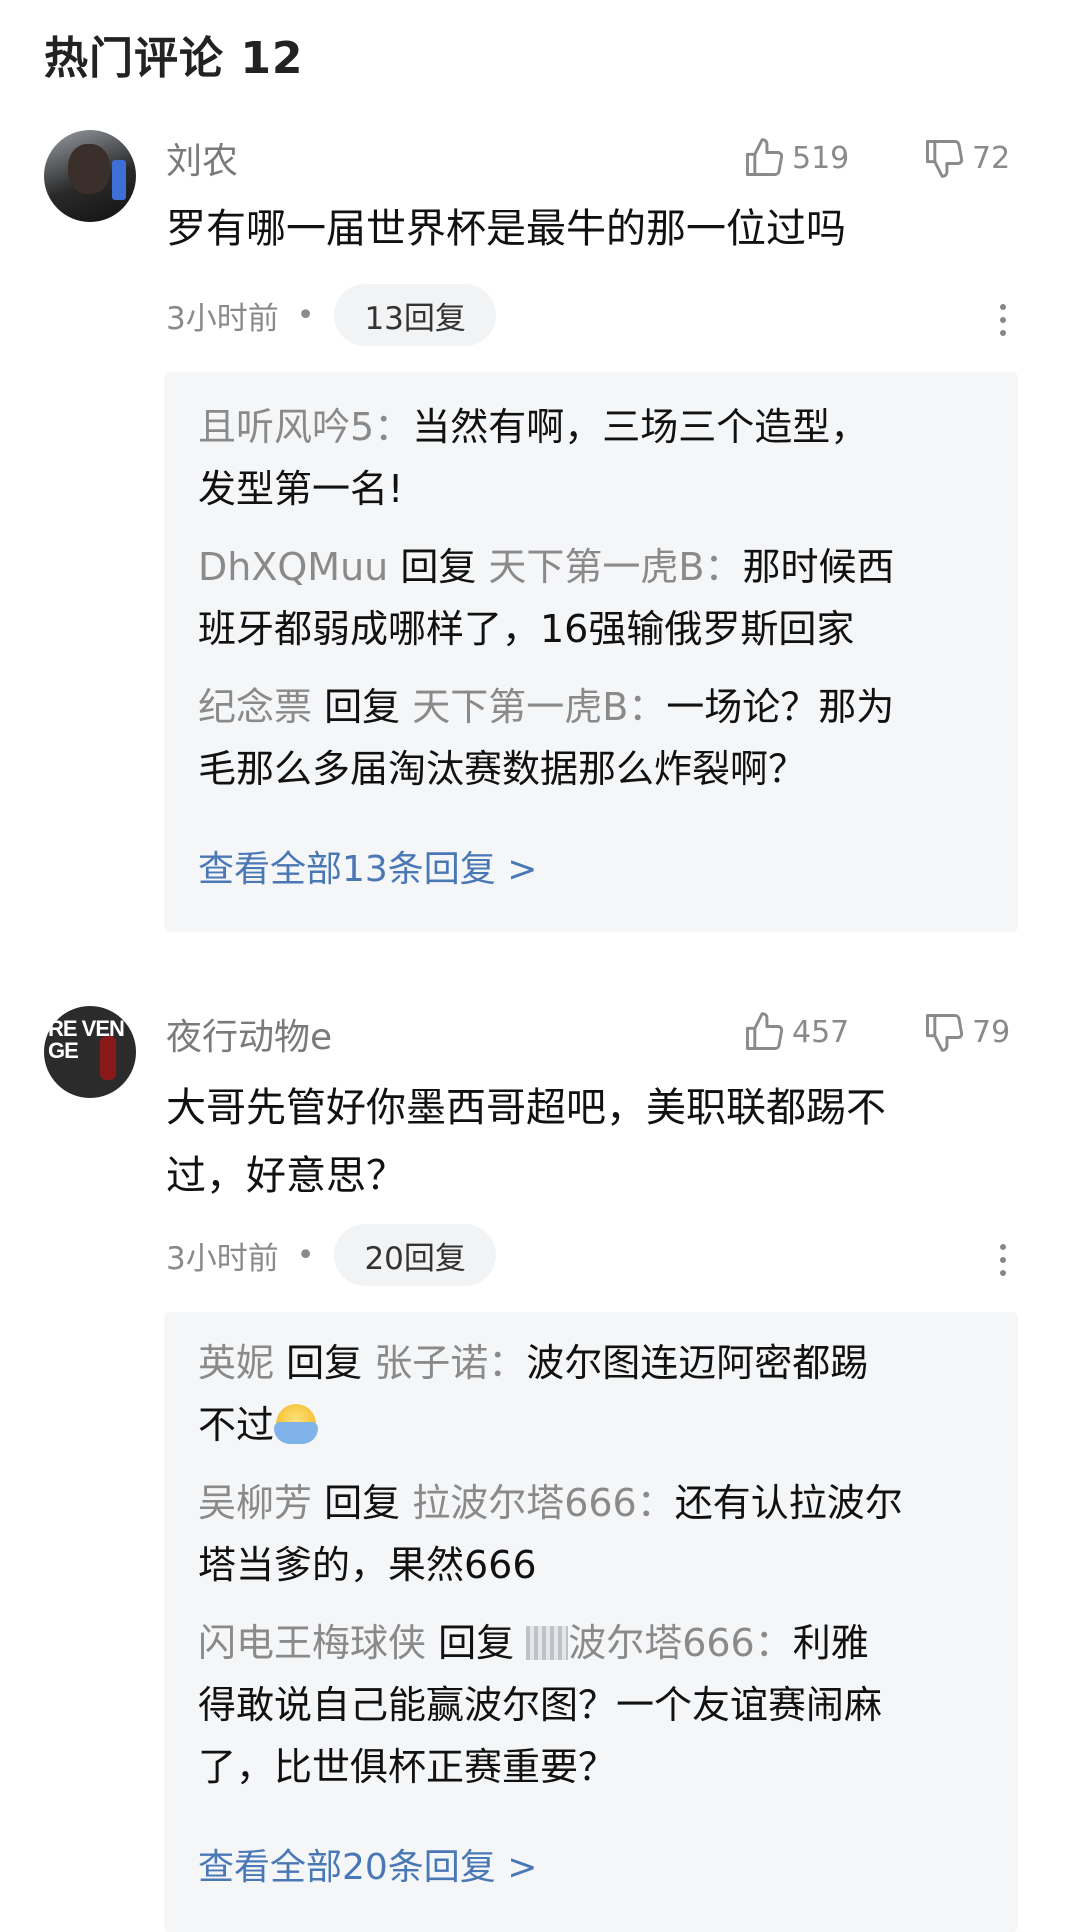 Image resolution: width=1067 pixels, height=1932 pixels. Describe the element at coordinates (547, 1643) in the screenshot. I see `masked-text` at that location.